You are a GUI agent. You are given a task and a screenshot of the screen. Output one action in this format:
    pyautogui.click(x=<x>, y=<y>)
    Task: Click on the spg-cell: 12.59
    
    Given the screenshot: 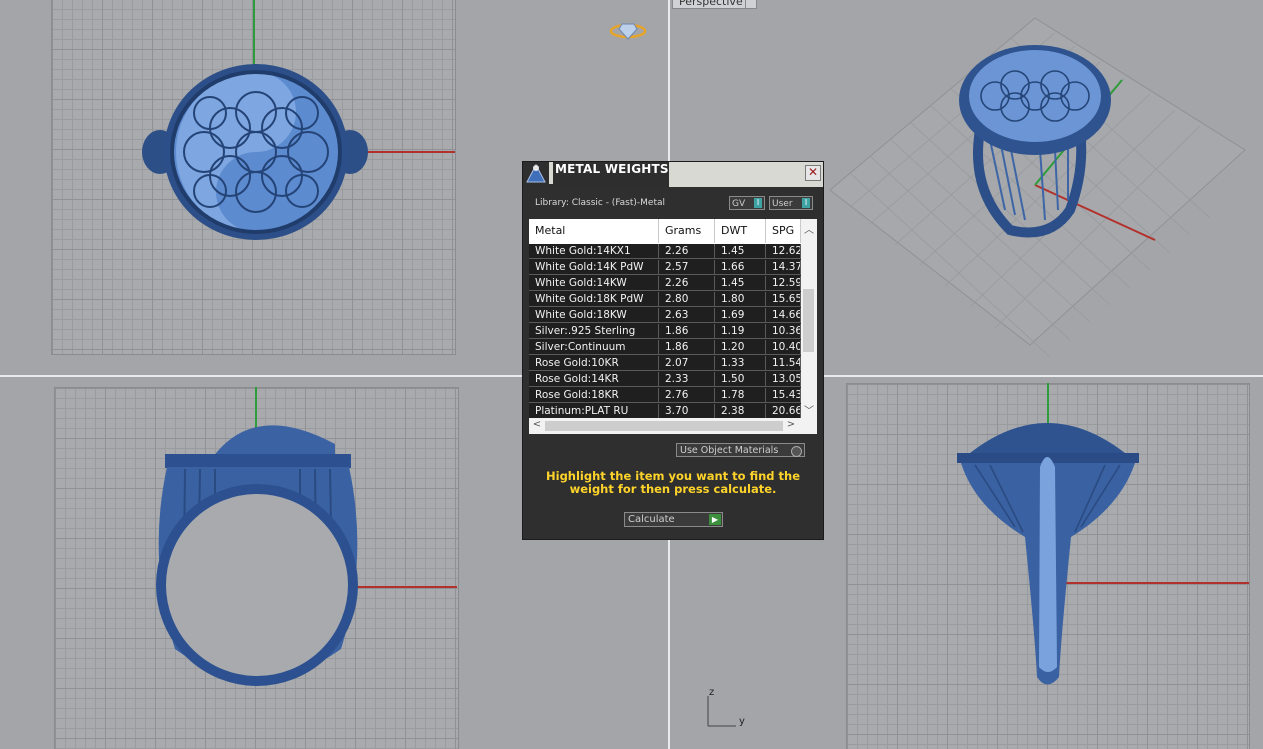 What is the action you would take?
    pyautogui.click(x=783, y=283)
    